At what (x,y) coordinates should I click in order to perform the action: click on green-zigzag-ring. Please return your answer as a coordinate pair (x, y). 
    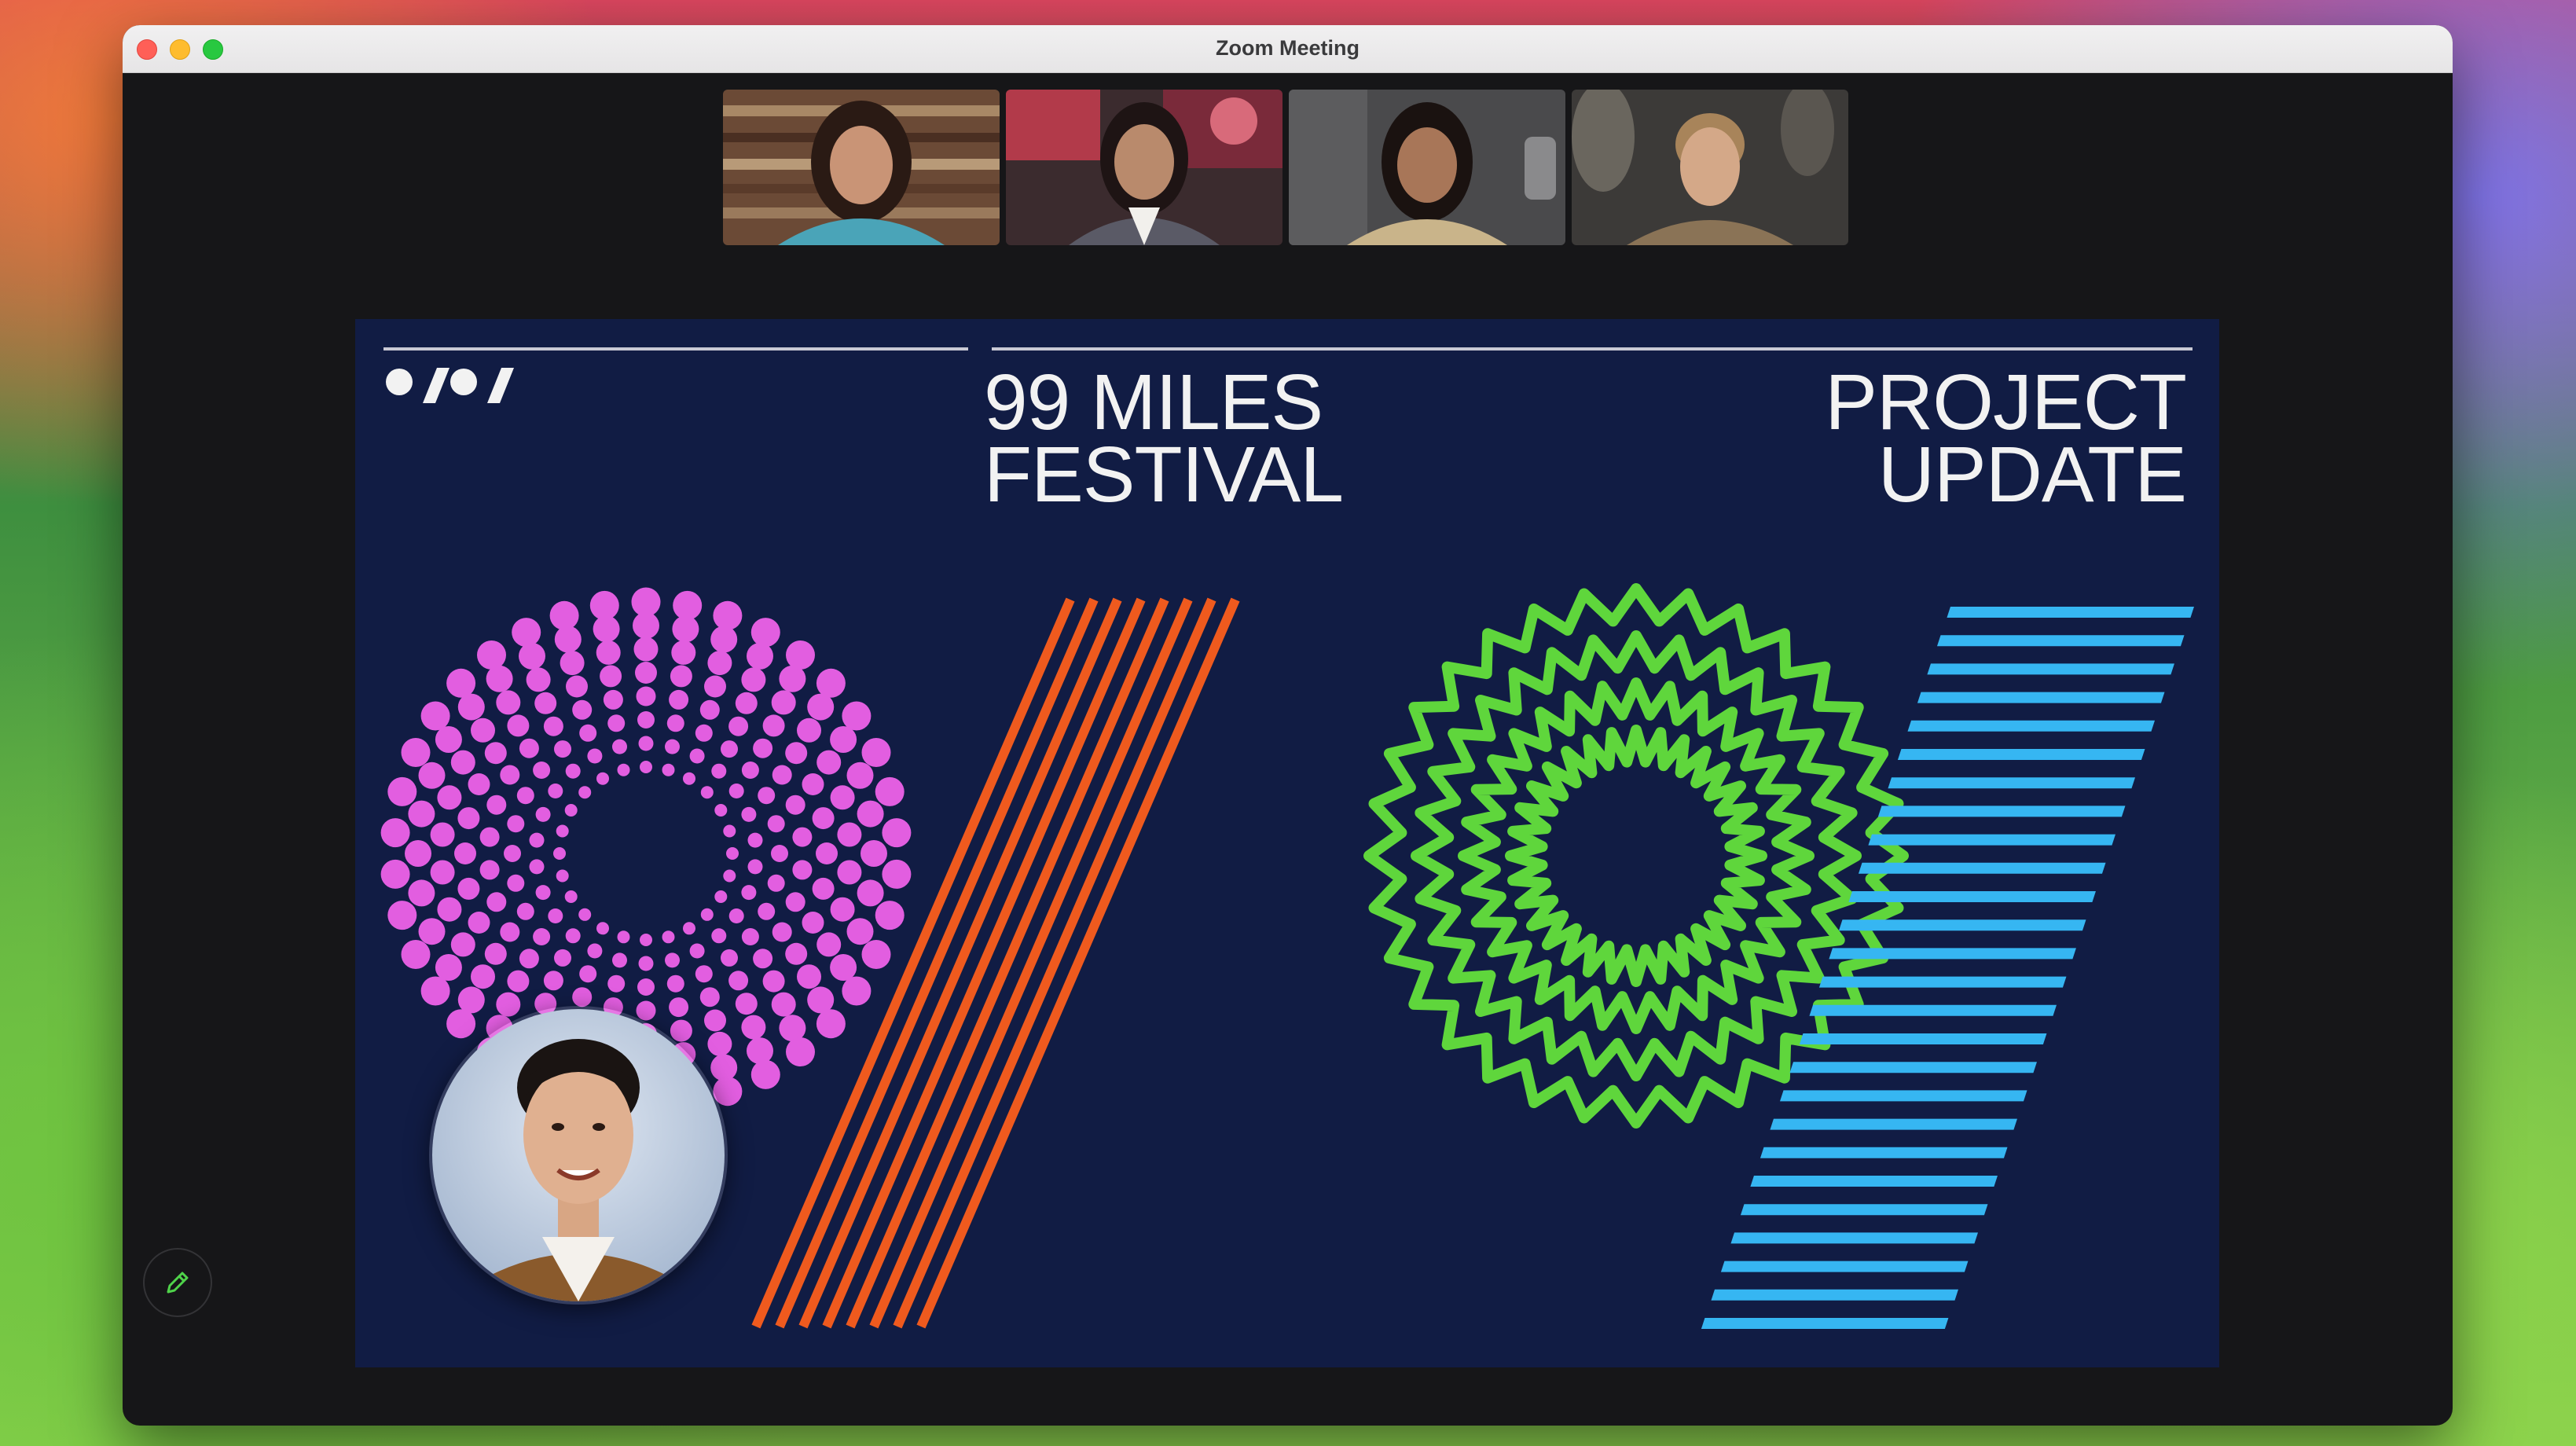
    Looking at the image, I should click on (1636, 856).